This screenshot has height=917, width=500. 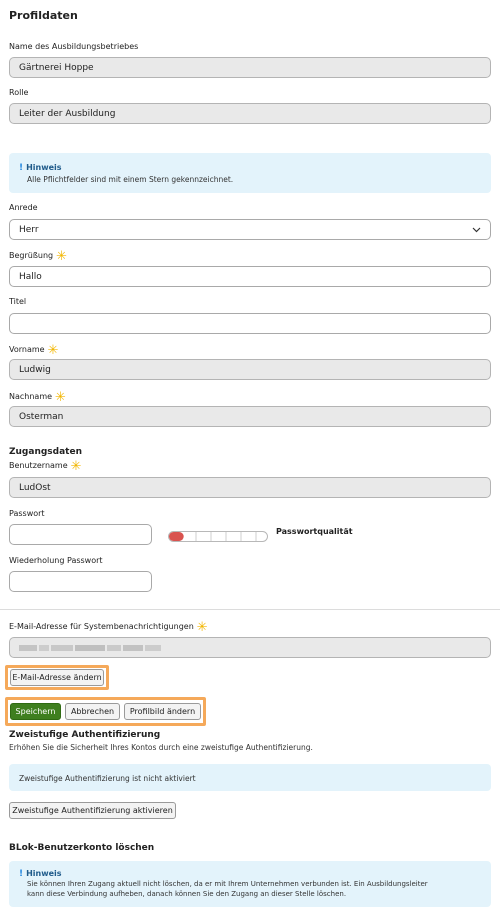 I want to click on salutation-value: Herr, so click(x=29, y=229).